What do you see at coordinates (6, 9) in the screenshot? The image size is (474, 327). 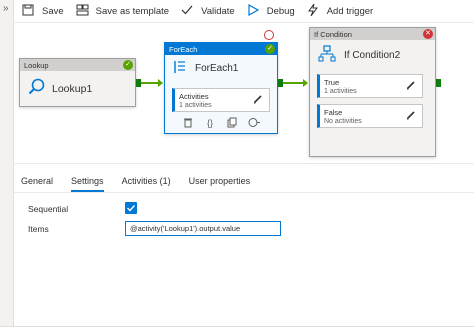 I see `double-chevron-right-icon: »` at bounding box center [6, 9].